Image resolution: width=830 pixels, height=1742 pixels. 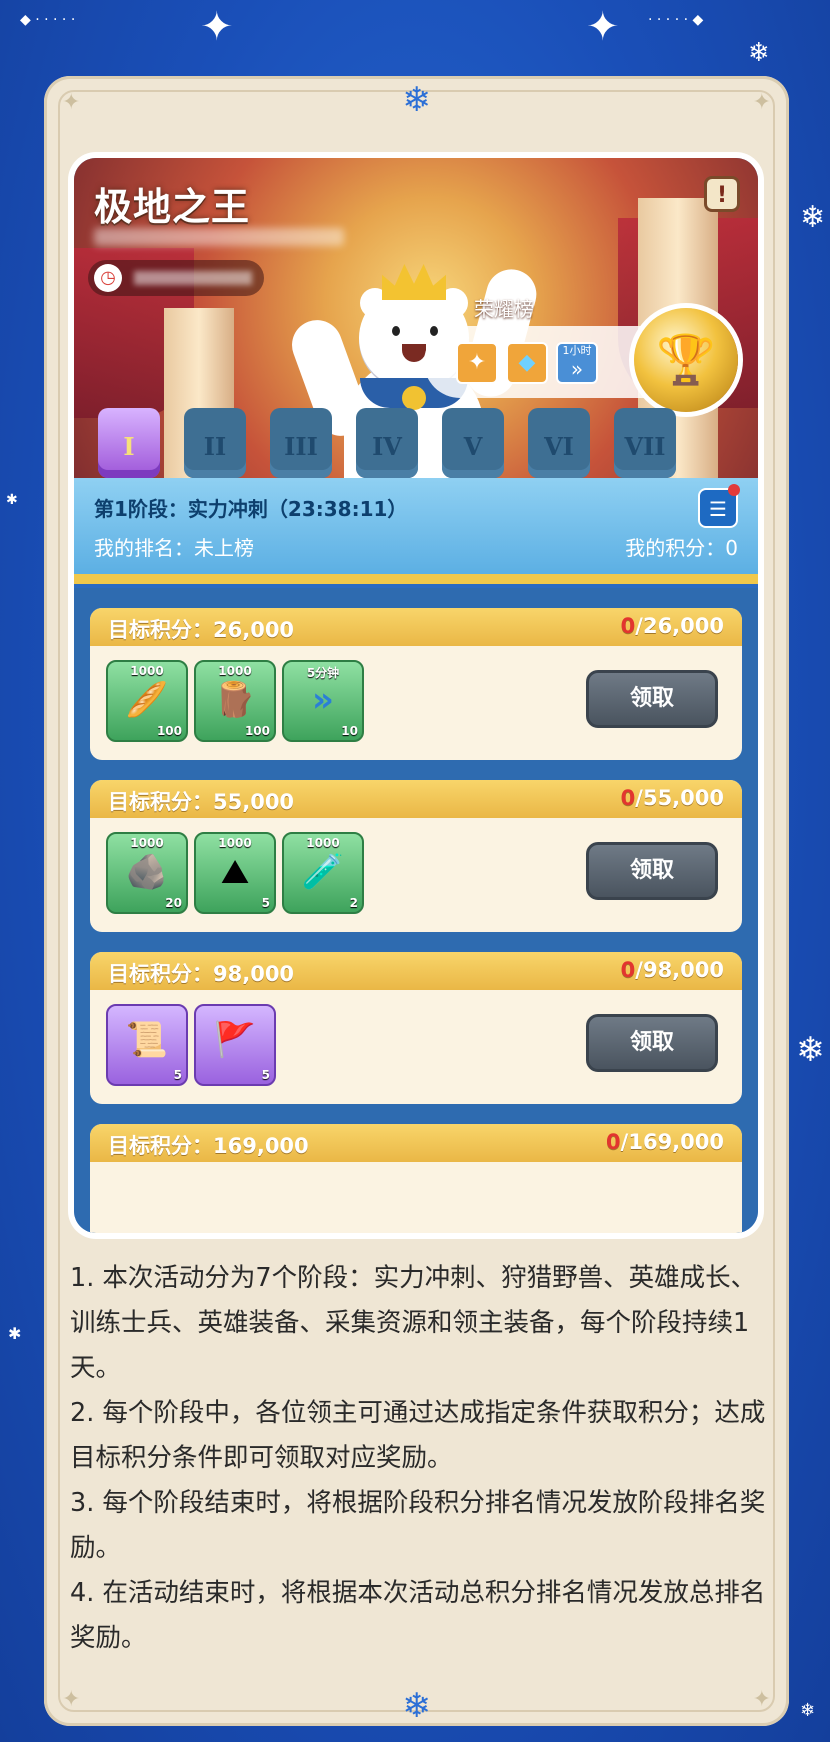 I want to click on event-title: 极地之王, so click(x=172, y=207).